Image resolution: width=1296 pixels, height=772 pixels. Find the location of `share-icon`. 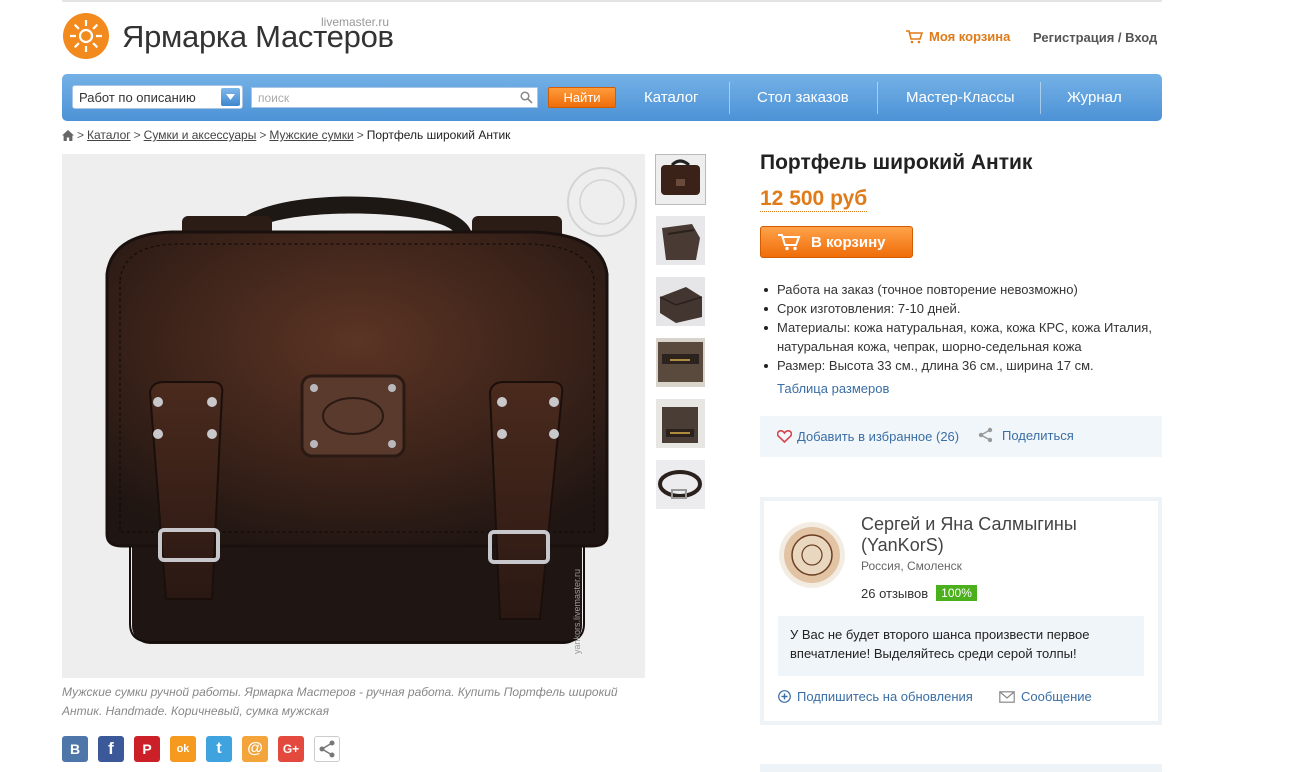

share-icon is located at coordinates (985, 435).